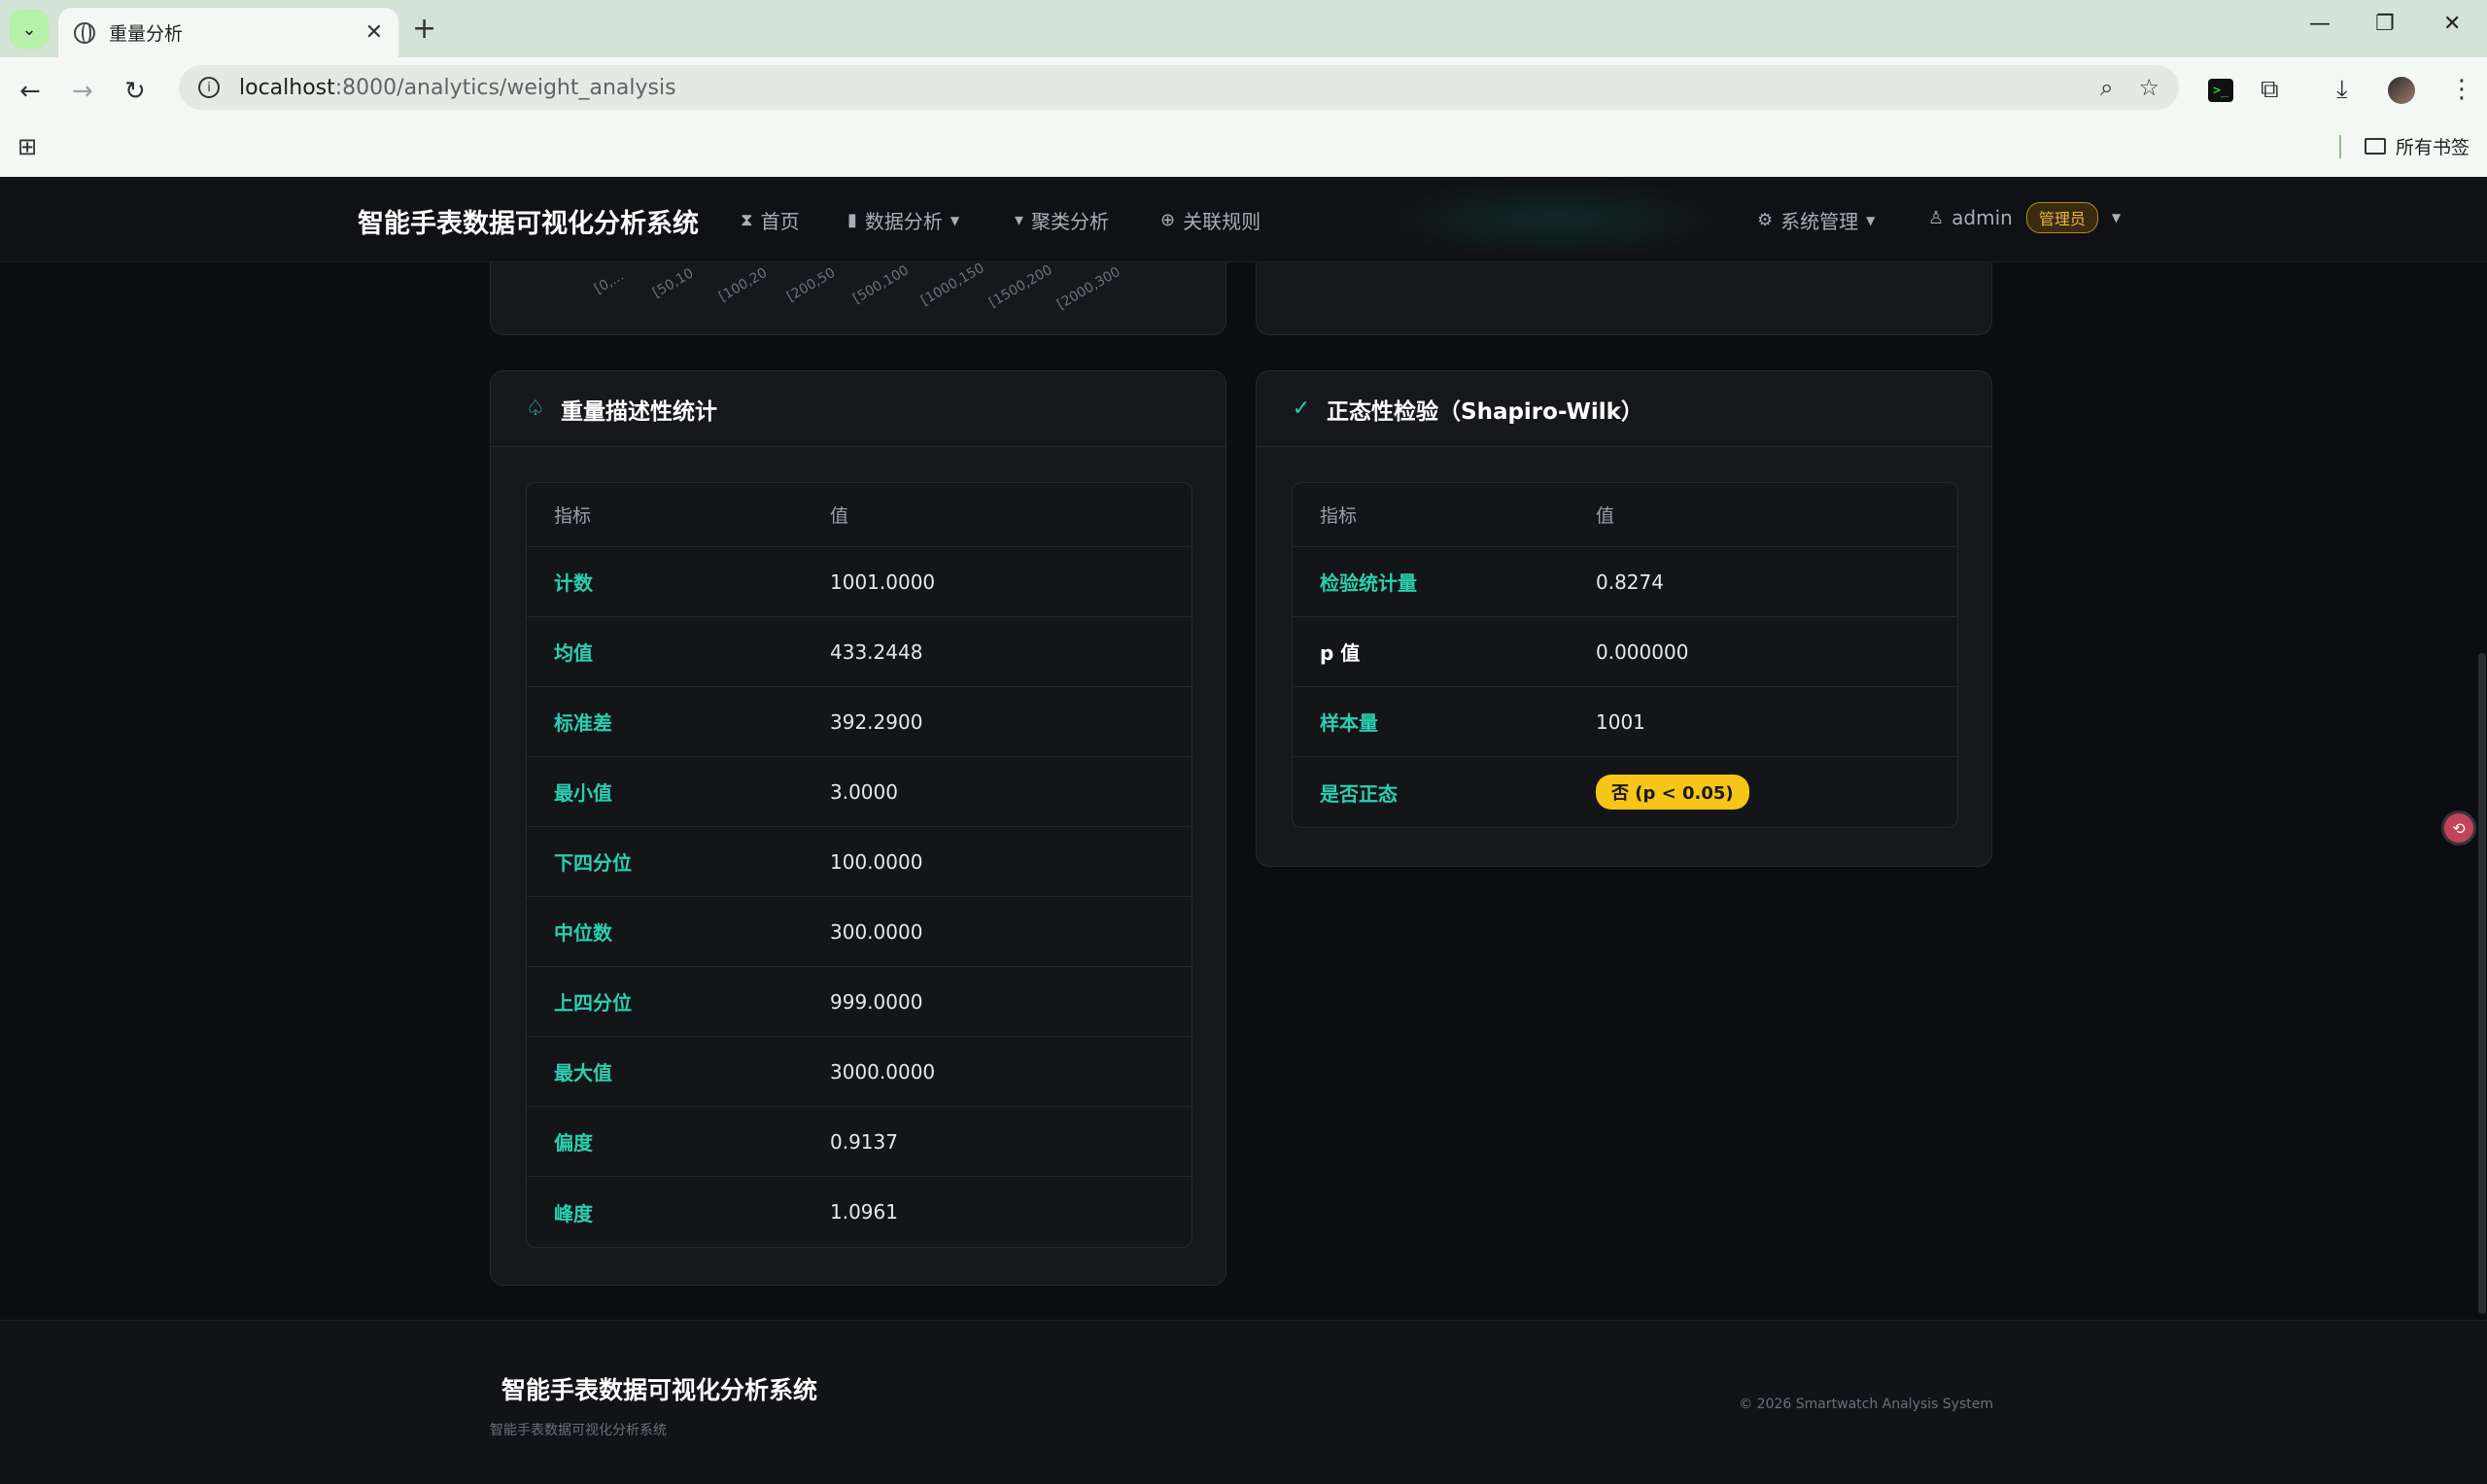 The height and width of the screenshot is (1484, 2487). I want to click on row-label: 最大值, so click(583, 1073).